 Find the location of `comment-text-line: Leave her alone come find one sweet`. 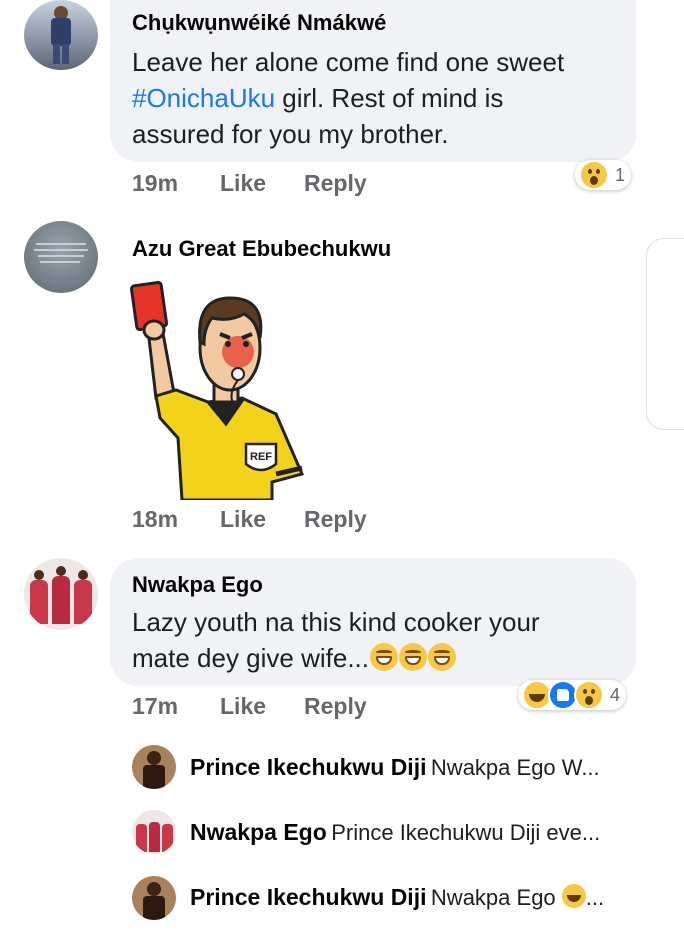

comment-text-line: Leave her alone come find one sweet is located at coordinates (348, 62).